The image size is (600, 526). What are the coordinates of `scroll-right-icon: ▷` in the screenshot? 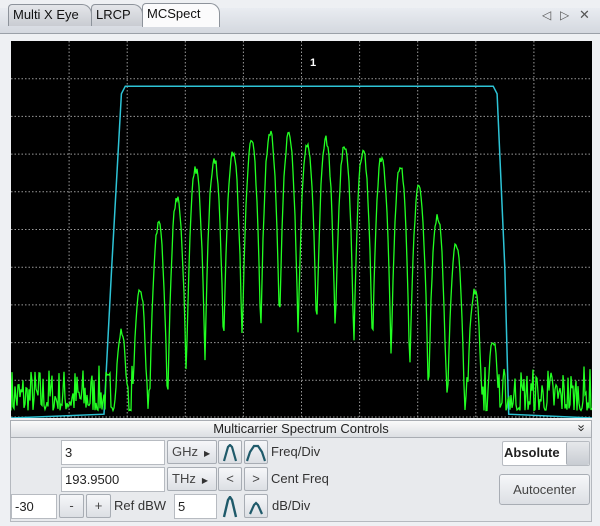 It's located at (564, 15).